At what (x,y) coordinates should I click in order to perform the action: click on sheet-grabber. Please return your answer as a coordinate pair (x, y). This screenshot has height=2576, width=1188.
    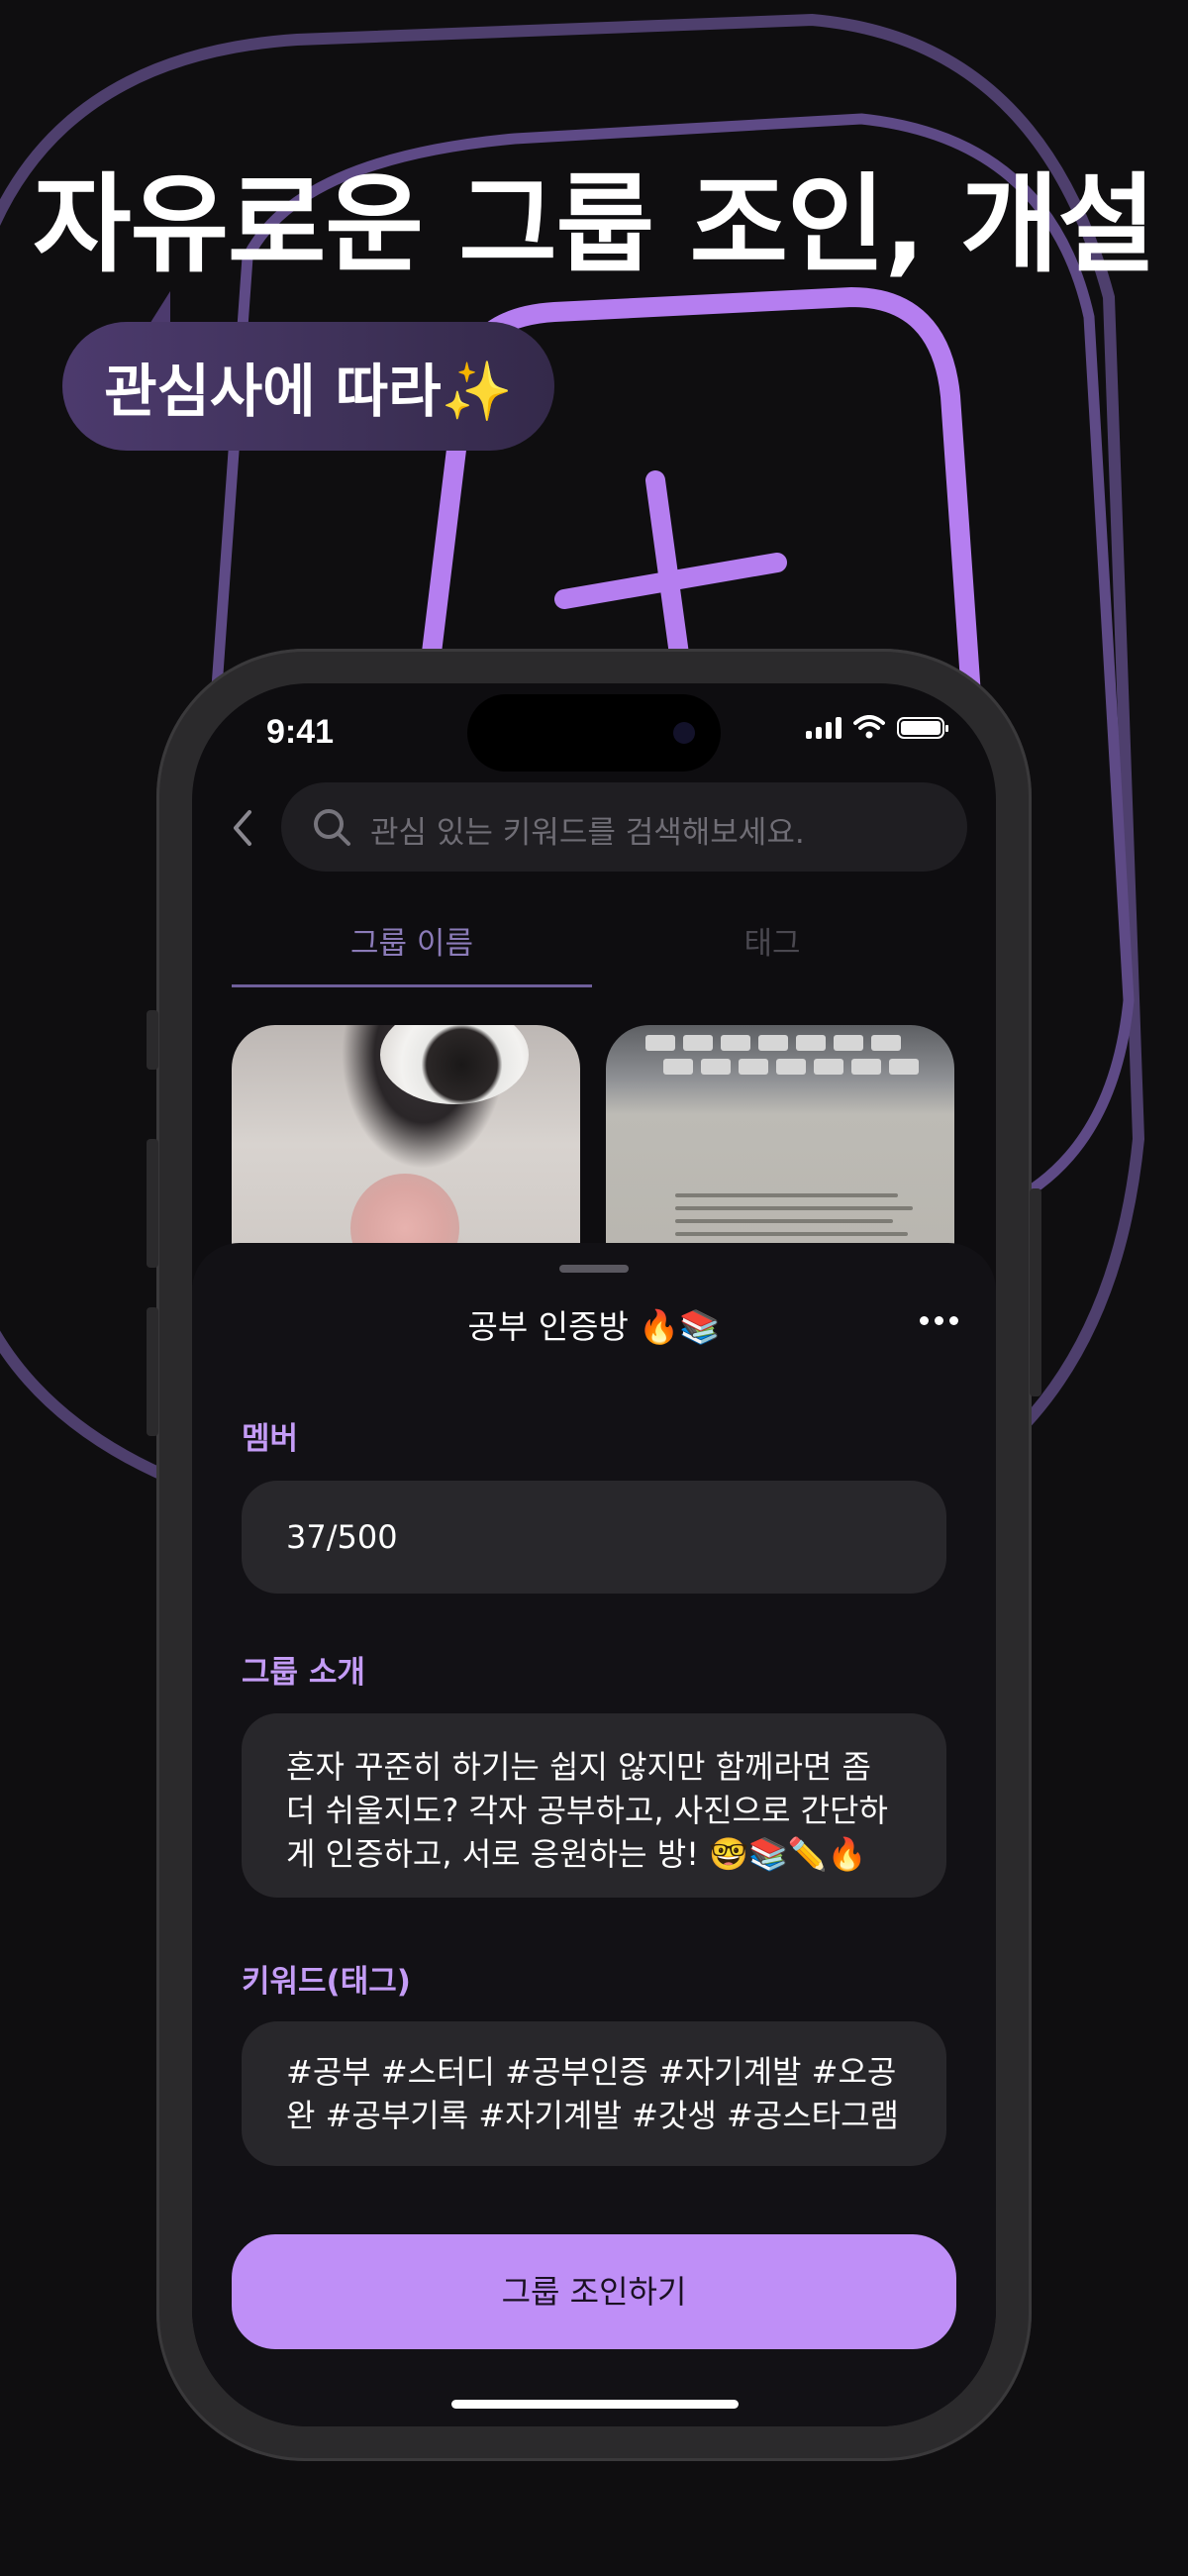
    Looking at the image, I should click on (594, 1269).